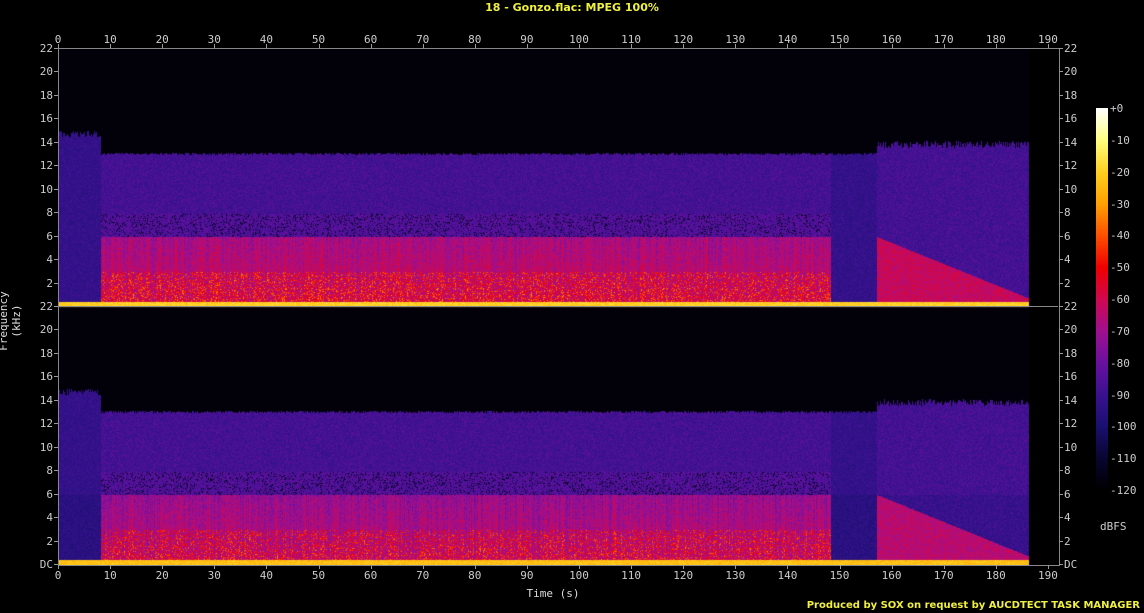 The height and width of the screenshot is (613, 1144). I want to click on y-tick-label-left: 12, so click(46, 424).